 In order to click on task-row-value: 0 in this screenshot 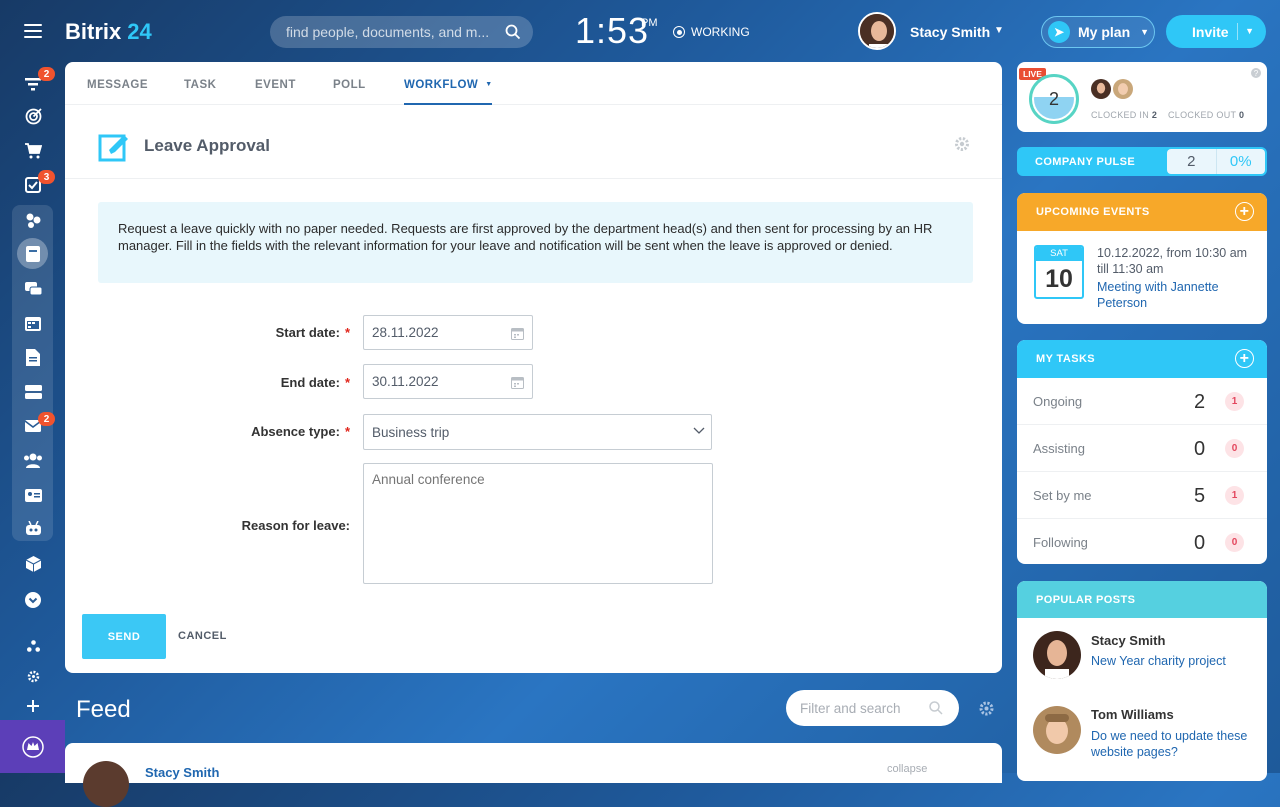, I will do `click(1200, 543)`.